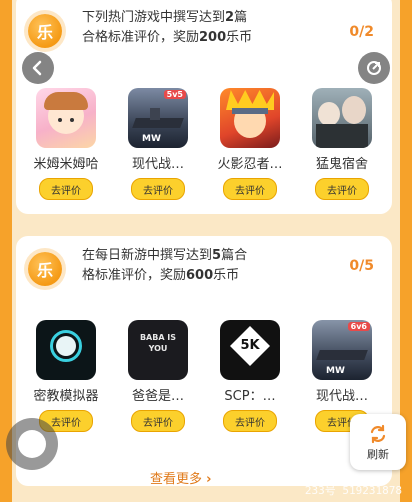 Image resolution: width=412 pixels, height=502 pixels. What do you see at coordinates (66, 164) in the screenshot?
I see `game-name: 米姆米姆哈` at bounding box center [66, 164].